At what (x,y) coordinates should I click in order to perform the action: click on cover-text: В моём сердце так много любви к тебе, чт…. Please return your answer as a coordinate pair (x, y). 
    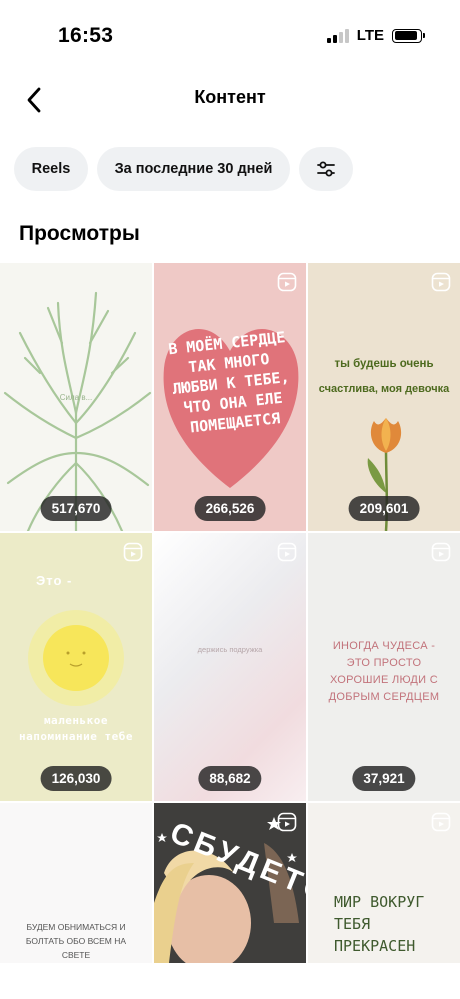
    Looking at the image, I should click on (229, 382).